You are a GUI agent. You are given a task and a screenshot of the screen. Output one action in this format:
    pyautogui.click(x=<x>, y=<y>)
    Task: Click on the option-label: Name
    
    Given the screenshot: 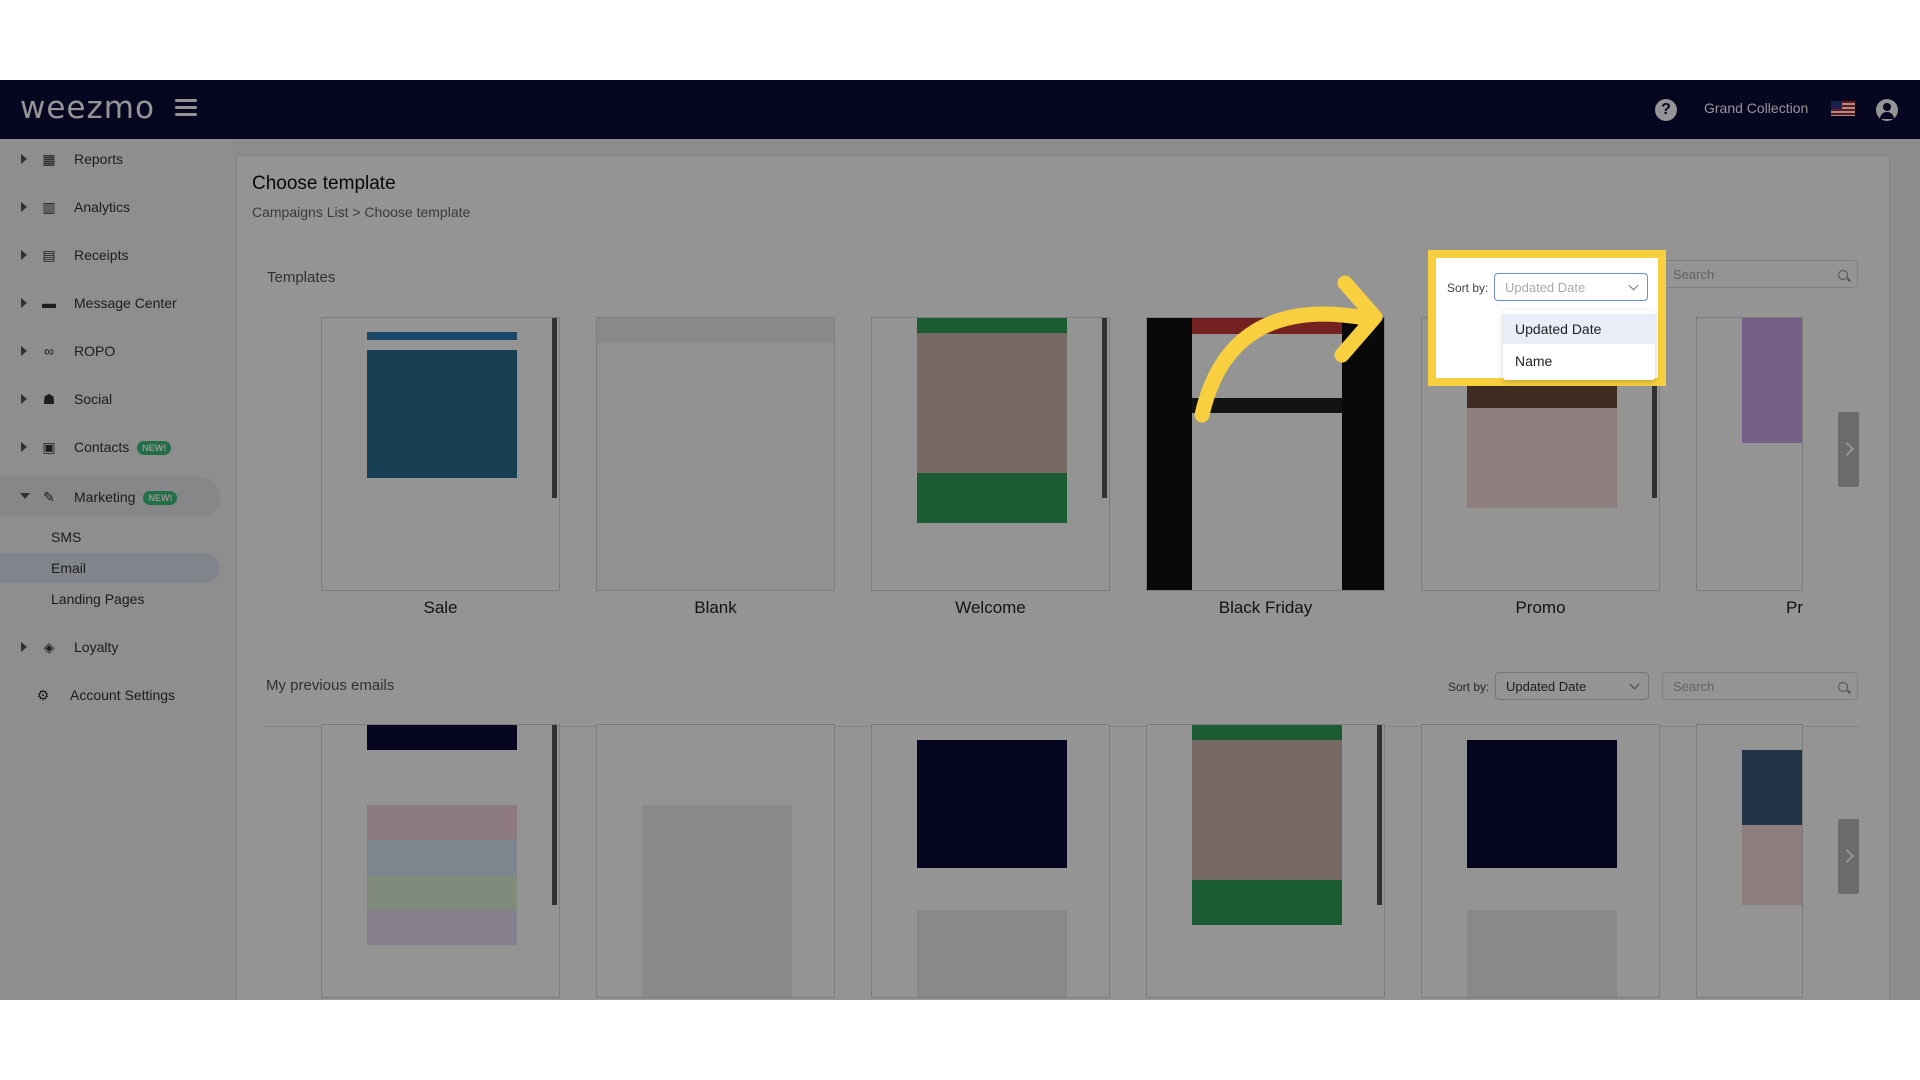 What is the action you would take?
    pyautogui.click(x=1534, y=361)
    